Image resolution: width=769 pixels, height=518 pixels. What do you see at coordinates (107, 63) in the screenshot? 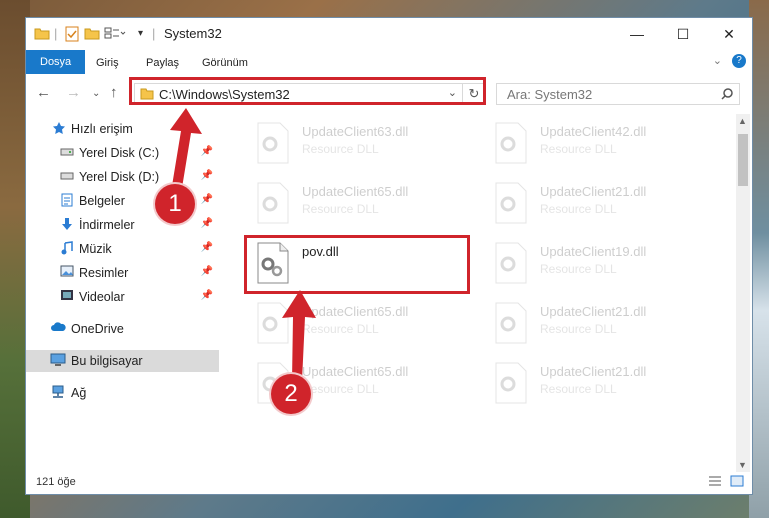
I see `tab-home: Giriş` at bounding box center [107, 63].